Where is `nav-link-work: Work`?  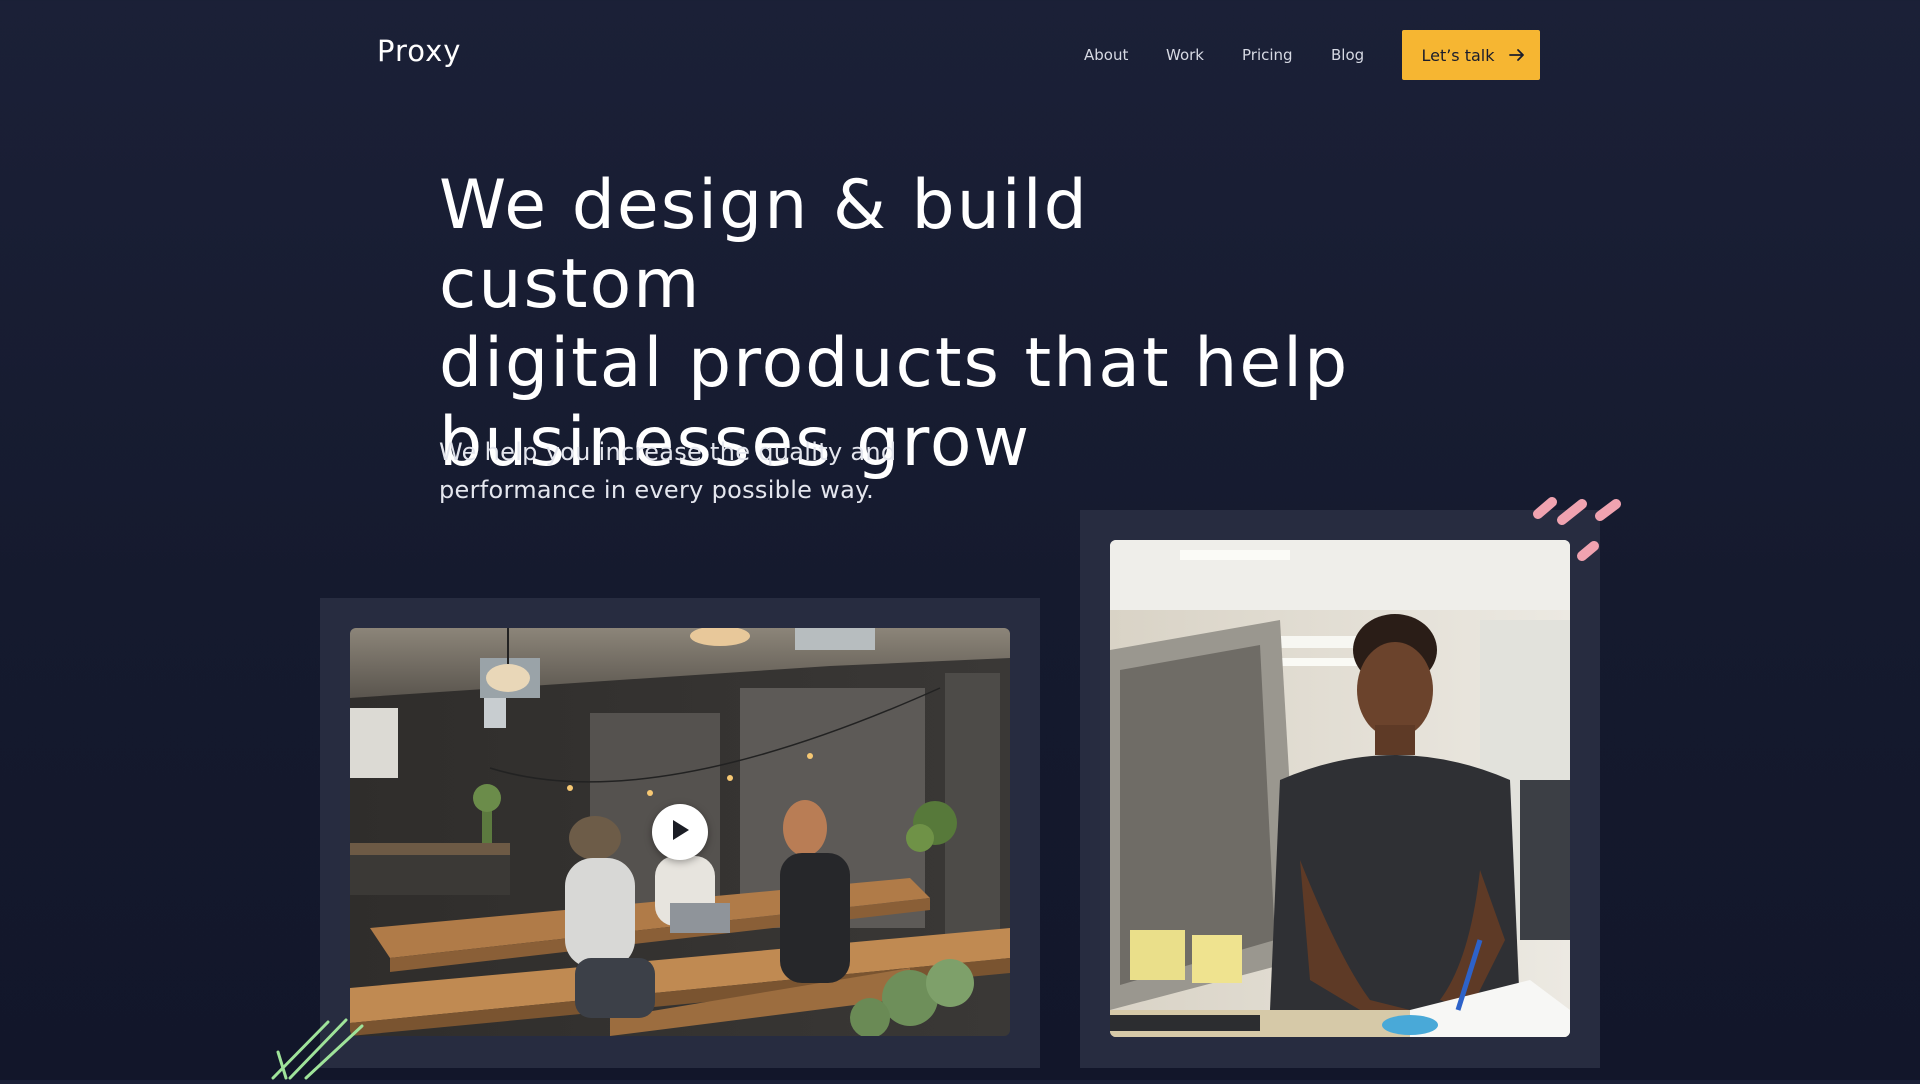 nav-link-work: Work is located at coordinates (1185, 55).